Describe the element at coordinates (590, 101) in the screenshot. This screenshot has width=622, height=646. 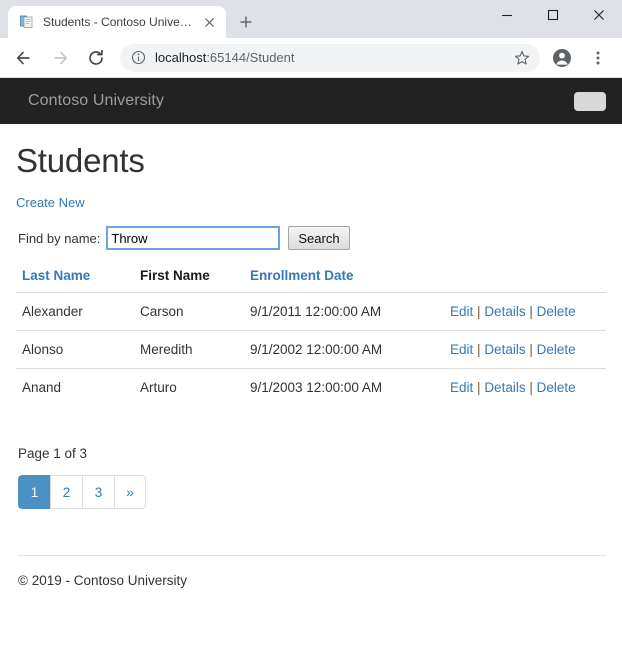
I see `navbar-toggler-button` at that location.